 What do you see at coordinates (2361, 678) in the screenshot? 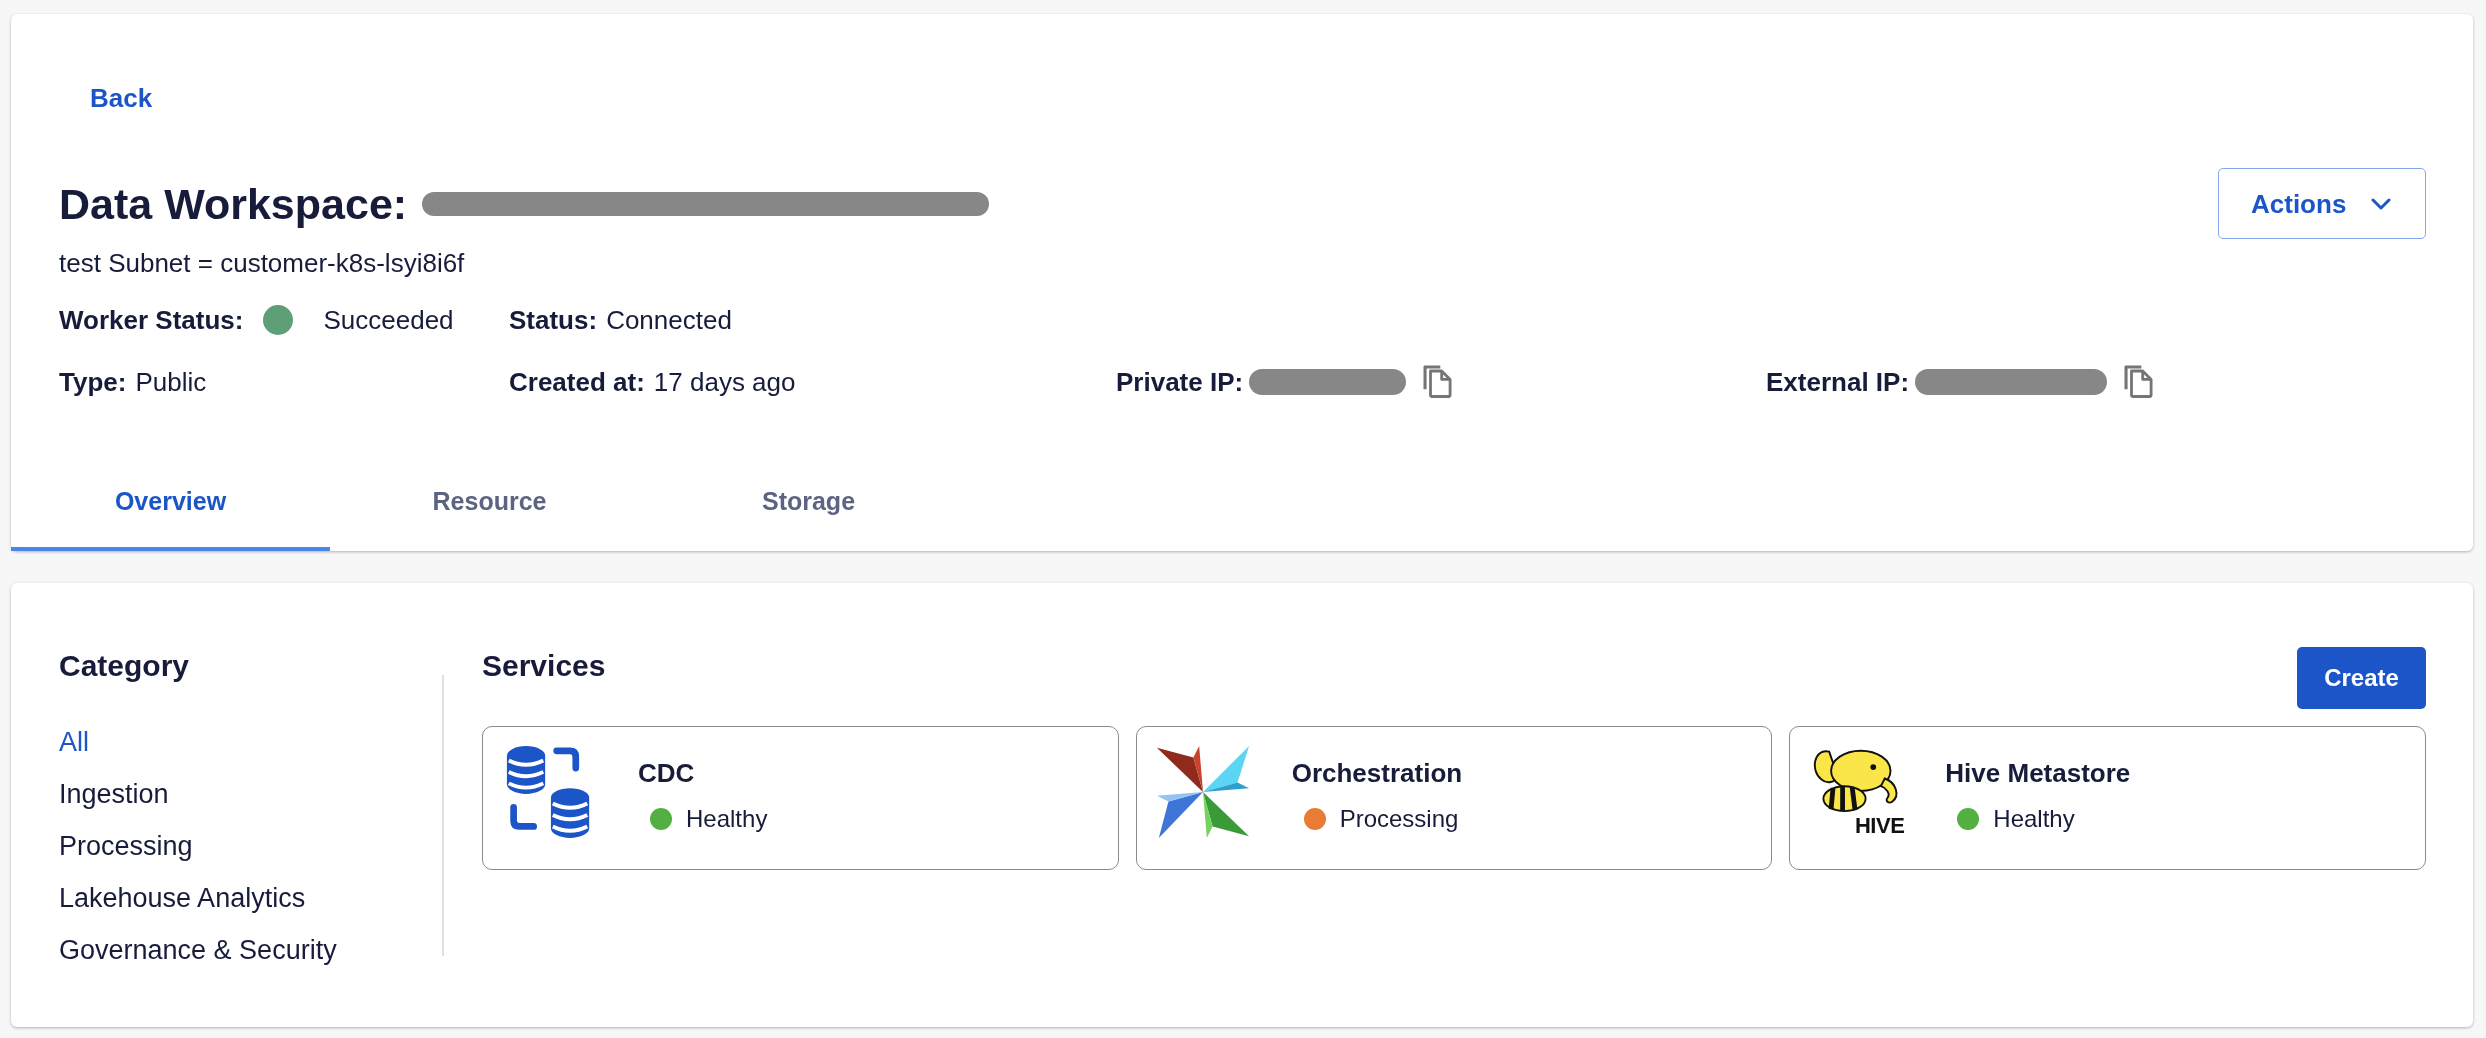
I see `create-button: Create` at bounding box center [2361, 678].